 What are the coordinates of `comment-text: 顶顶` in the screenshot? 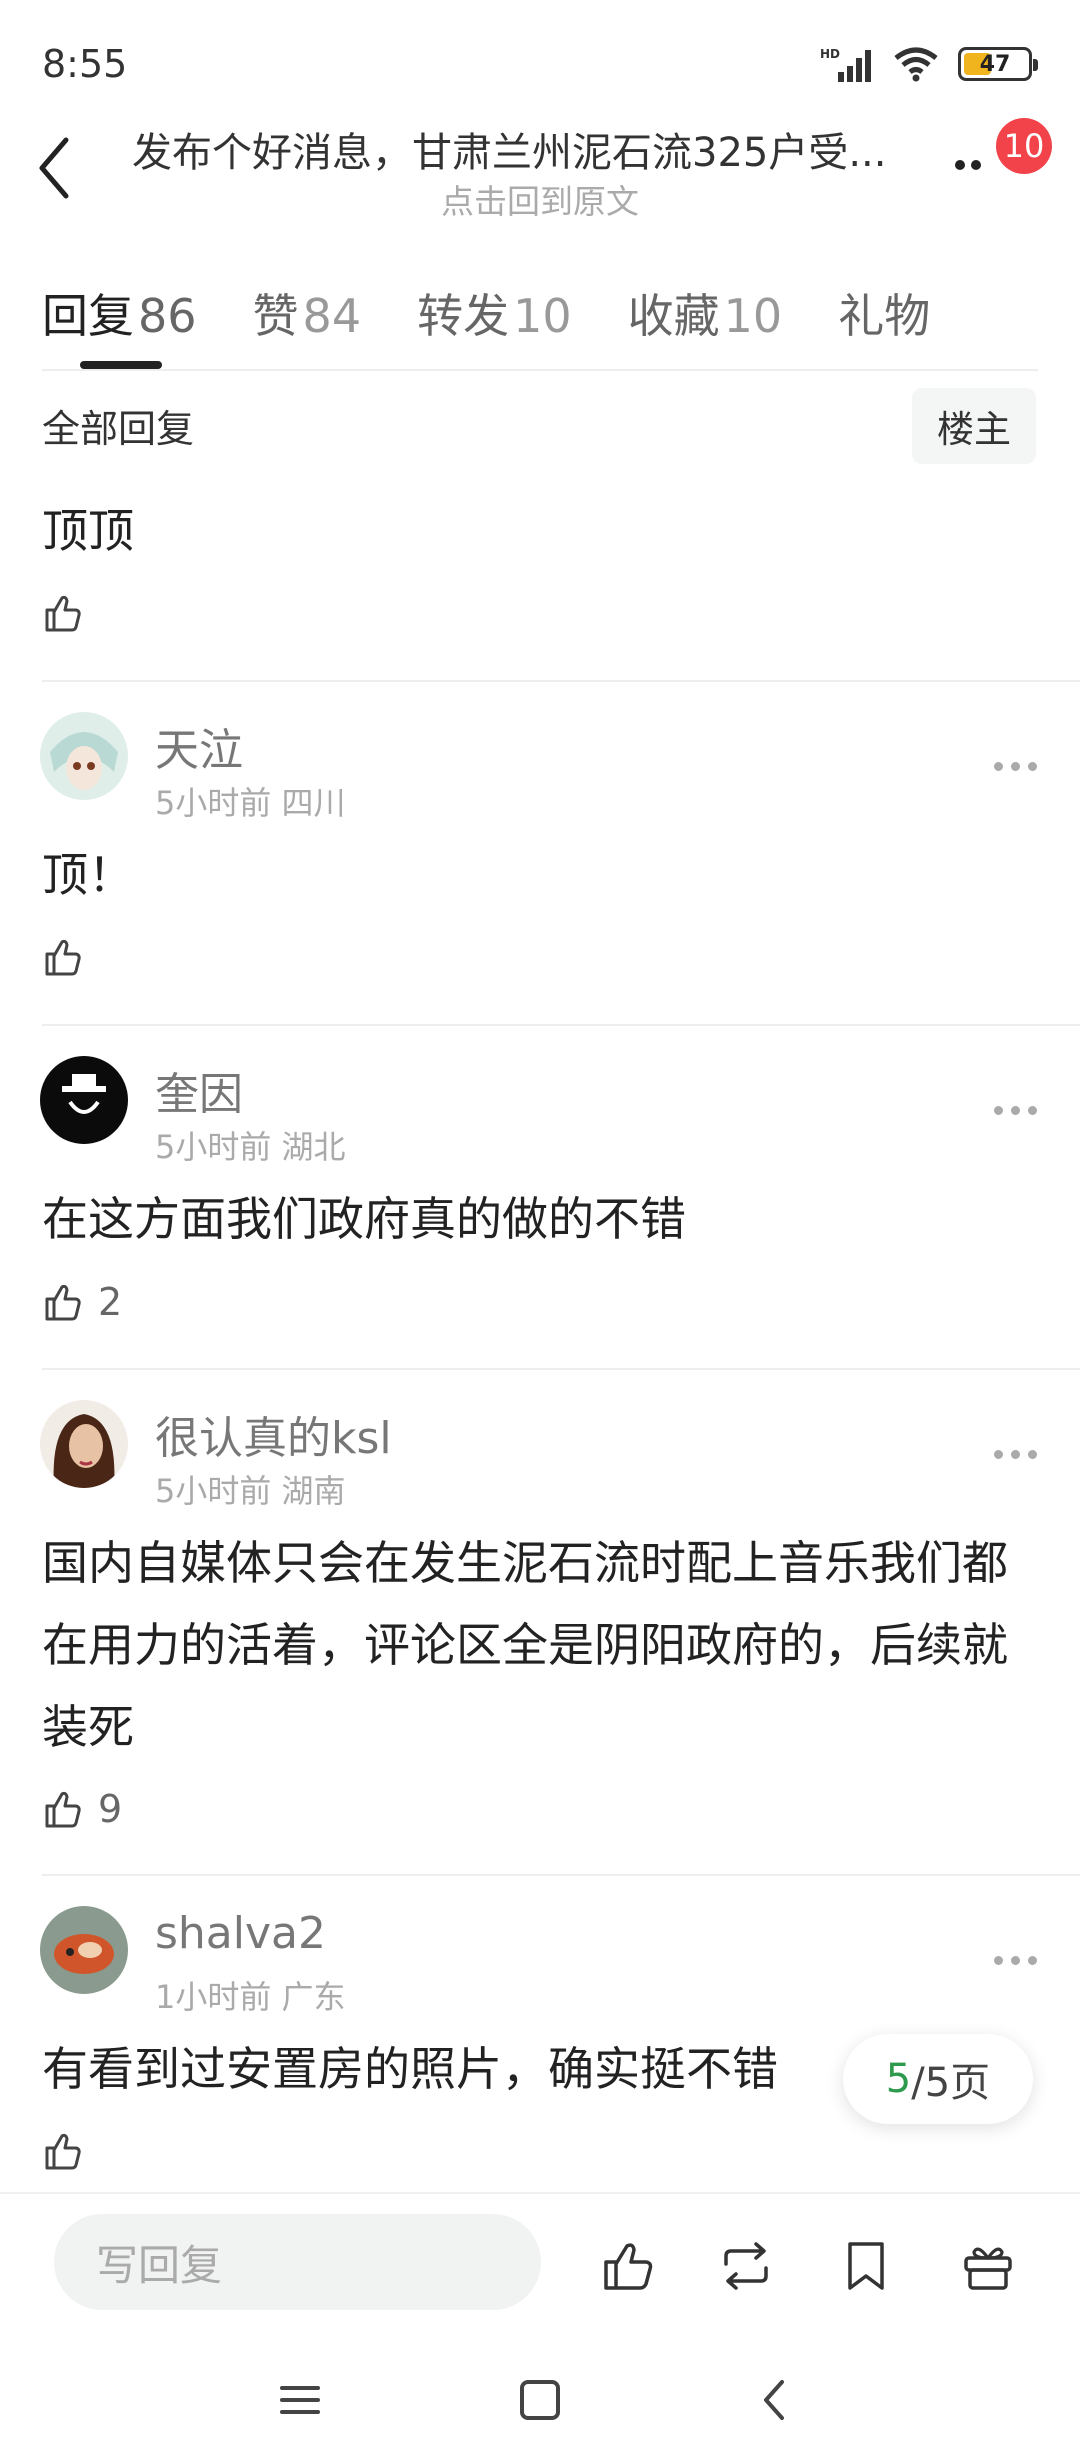 It's located at (88, 531).